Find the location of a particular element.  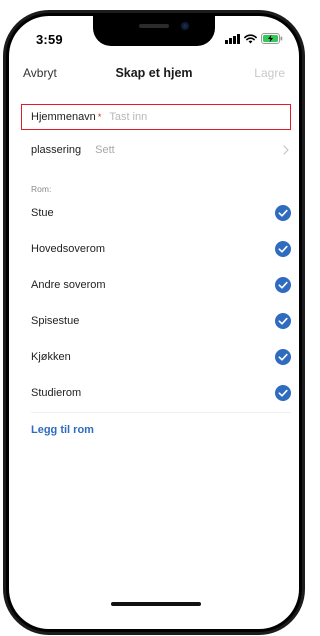

room-item-stue: Stue is located at coordinates (161, 213).